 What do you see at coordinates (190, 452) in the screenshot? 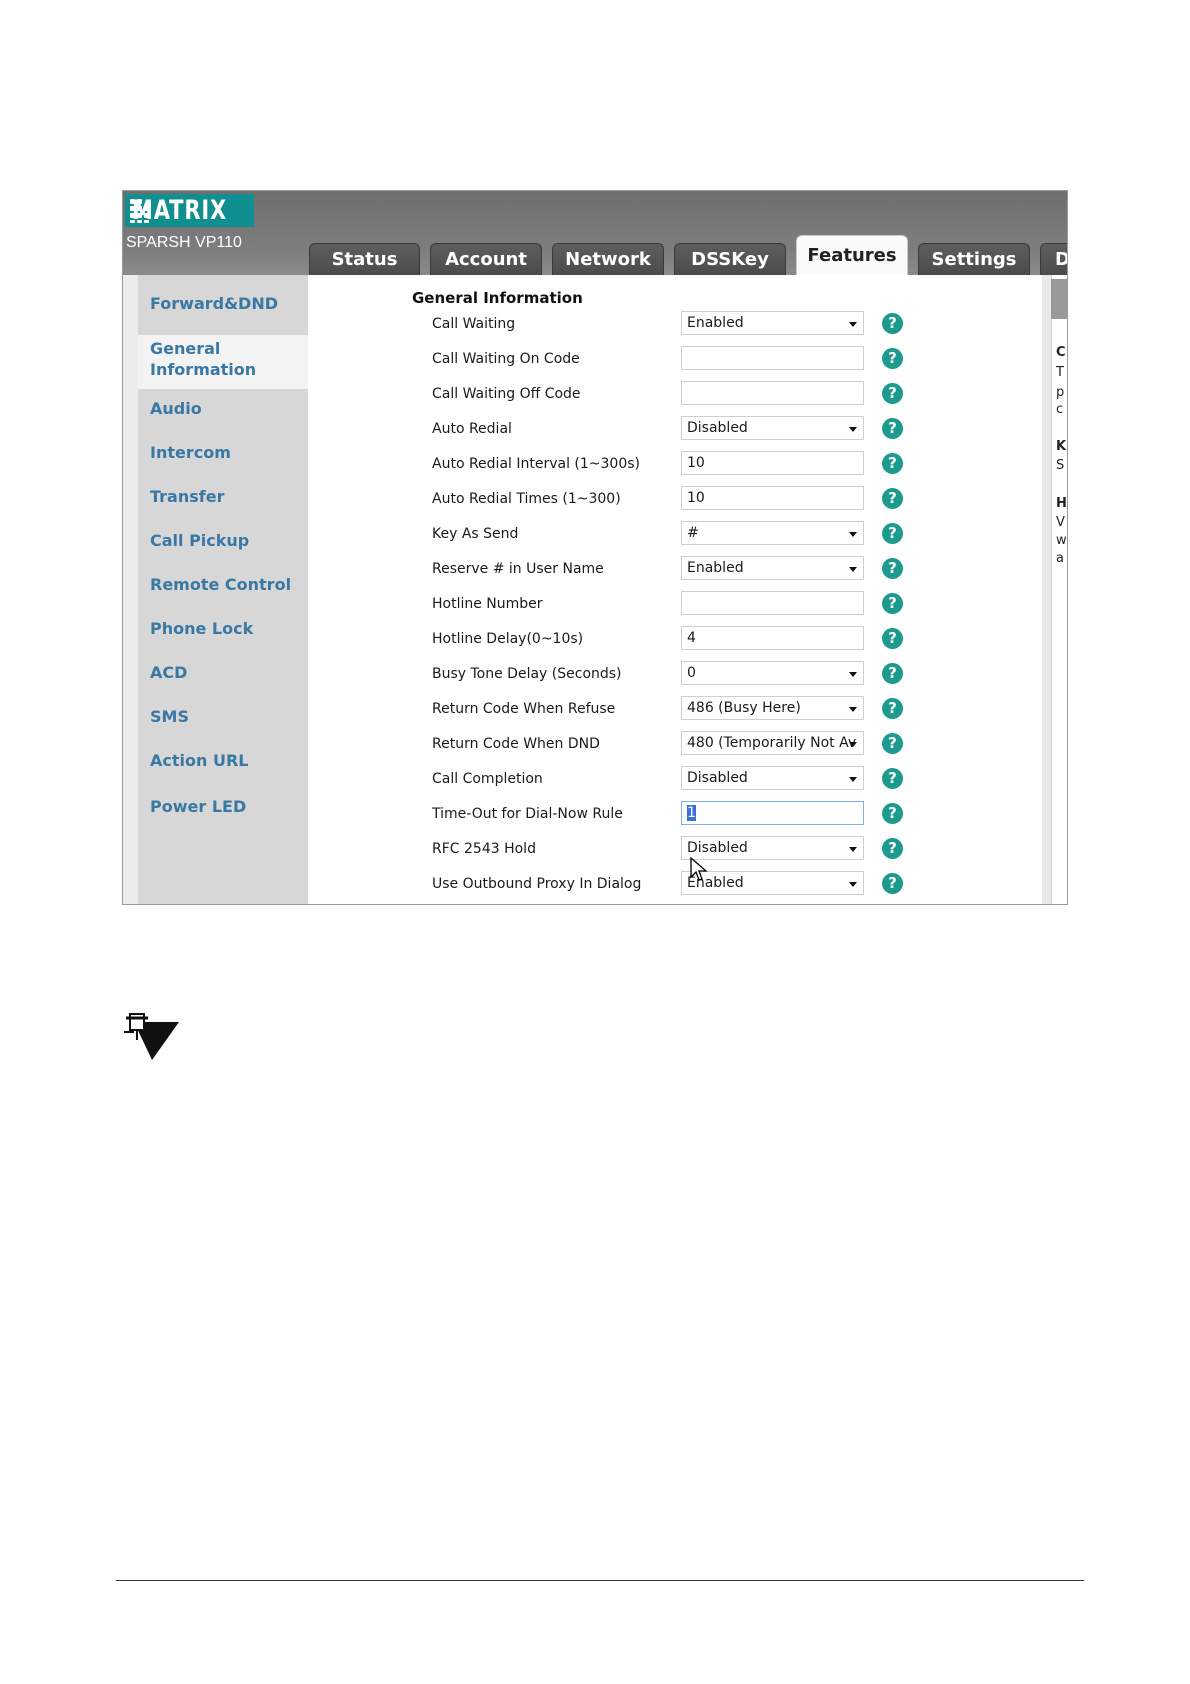
I see `sidebar-item-intercom: Intercom` at bounding box center [190, 452].